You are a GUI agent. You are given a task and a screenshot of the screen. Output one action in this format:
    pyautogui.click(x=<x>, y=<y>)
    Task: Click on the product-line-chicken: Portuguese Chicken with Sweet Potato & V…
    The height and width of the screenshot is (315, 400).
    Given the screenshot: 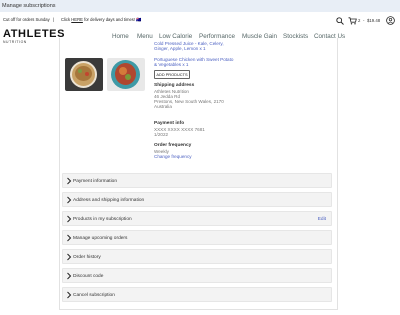 What is the action you would take?
    pyautogui.click(x=194, y=62)
    